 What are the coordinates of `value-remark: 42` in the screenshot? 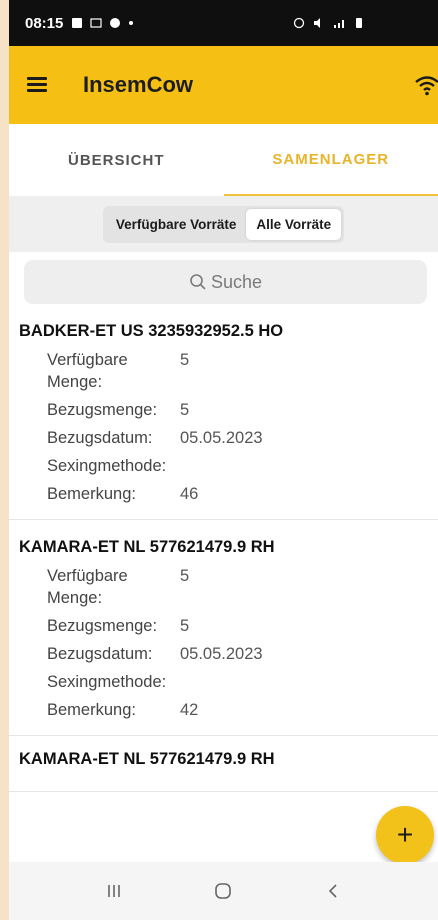 It's located at (189, 710).